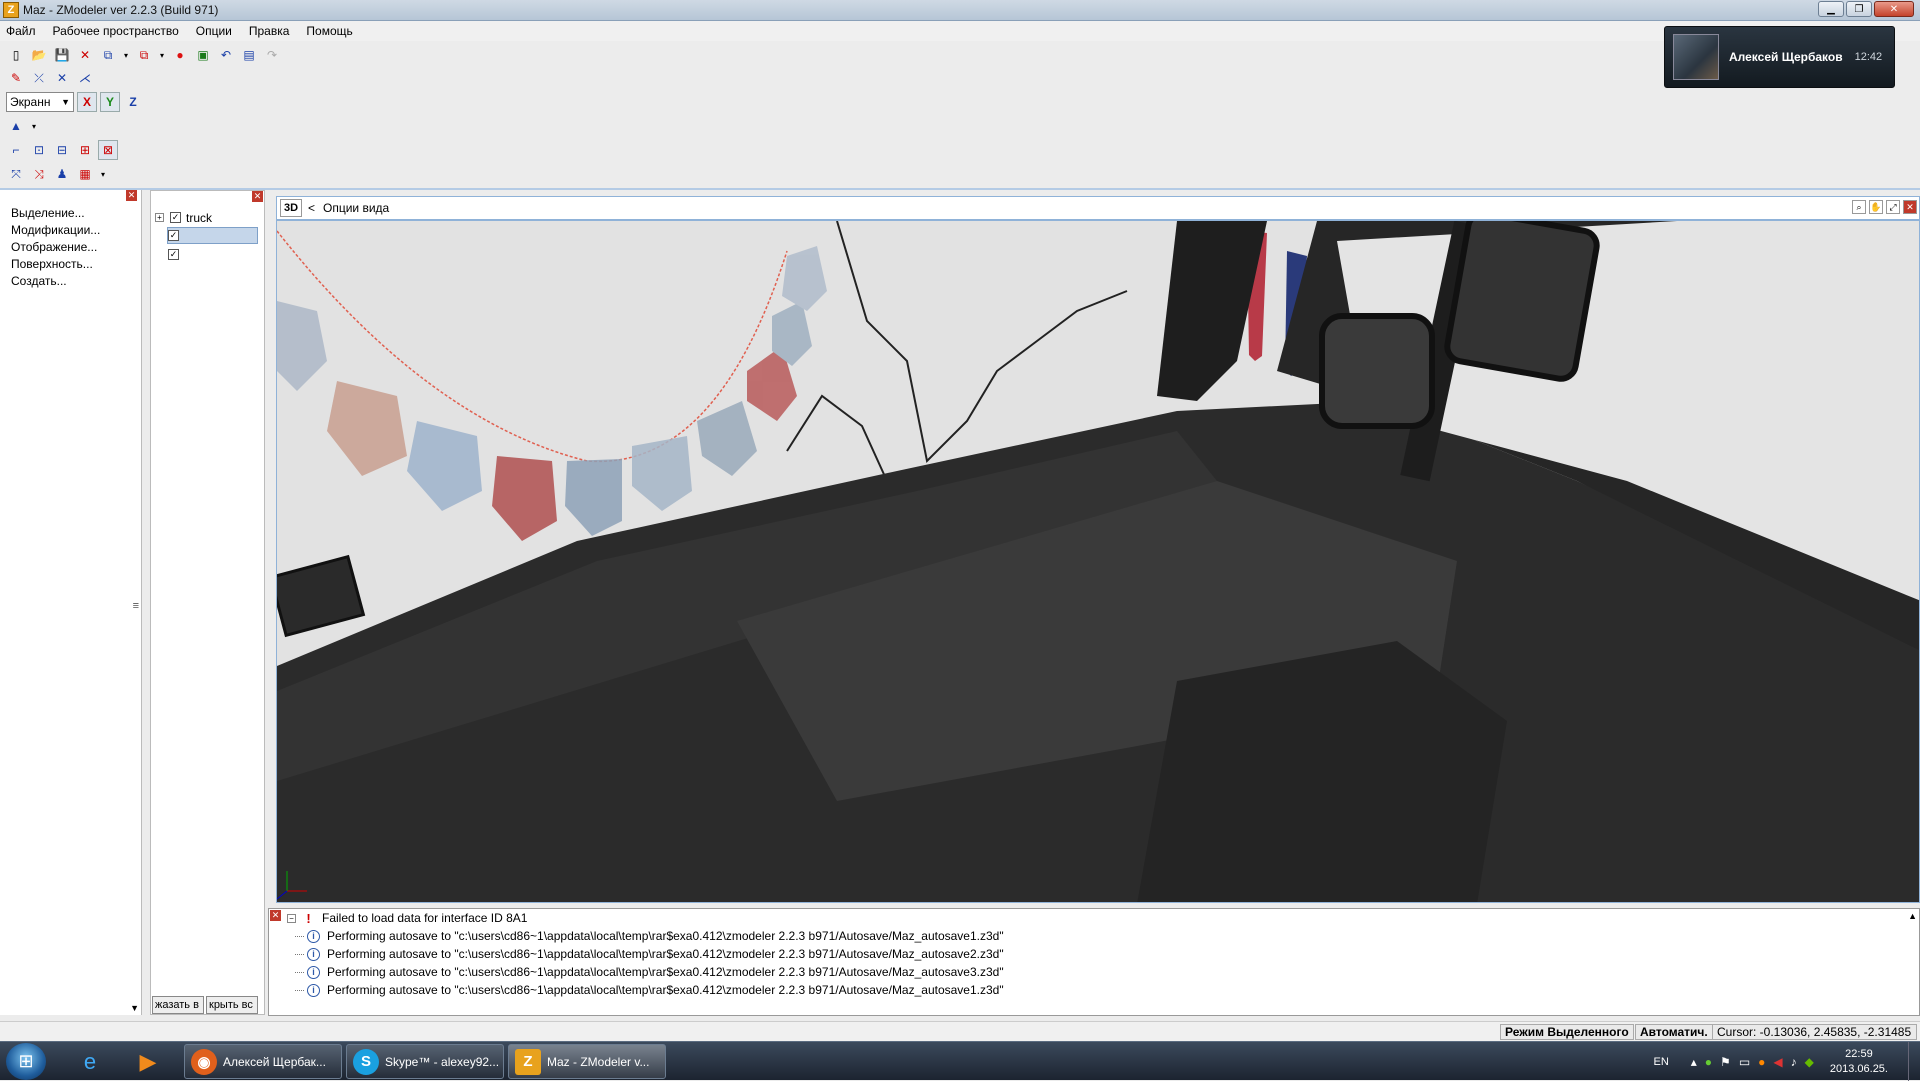  What do you see at coordinates (1779, 57) in the screenshot?
I see `skype-notification: Алексей Щербаков 12:42` at bounding box center [1779, 57].